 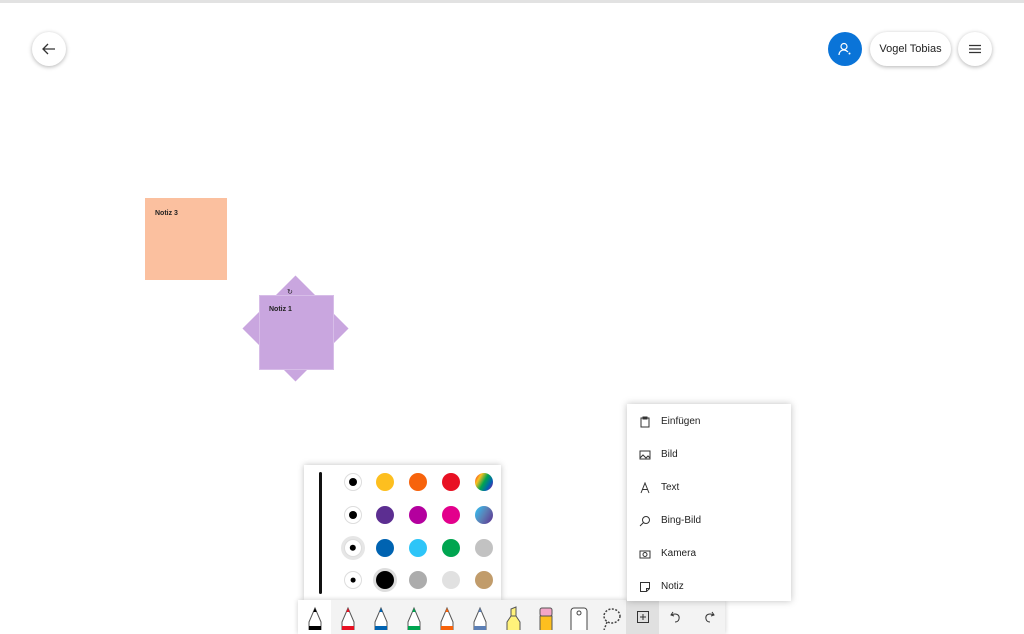 What do you see at coordinates (353, 515) in the screenshot?
I see `pen-size-medium` at bounding box center [353, 515].